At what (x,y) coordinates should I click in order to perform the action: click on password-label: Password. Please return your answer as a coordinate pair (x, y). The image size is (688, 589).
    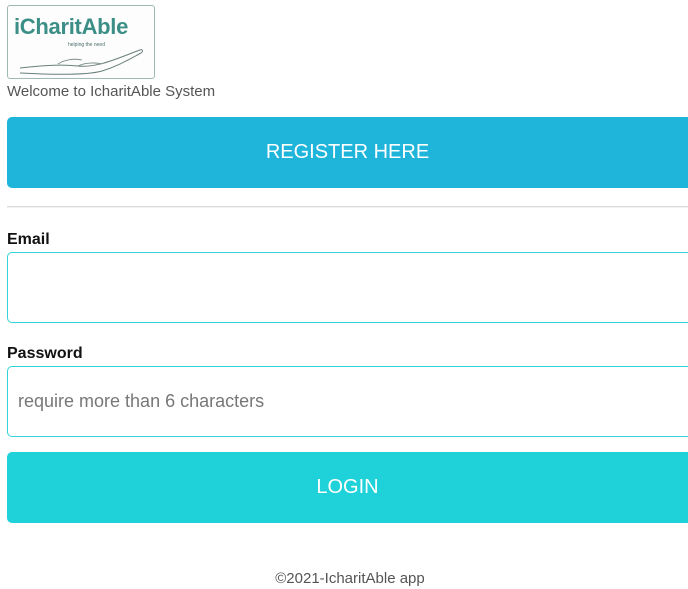
    Looking at the image, I should click on (45, 353).